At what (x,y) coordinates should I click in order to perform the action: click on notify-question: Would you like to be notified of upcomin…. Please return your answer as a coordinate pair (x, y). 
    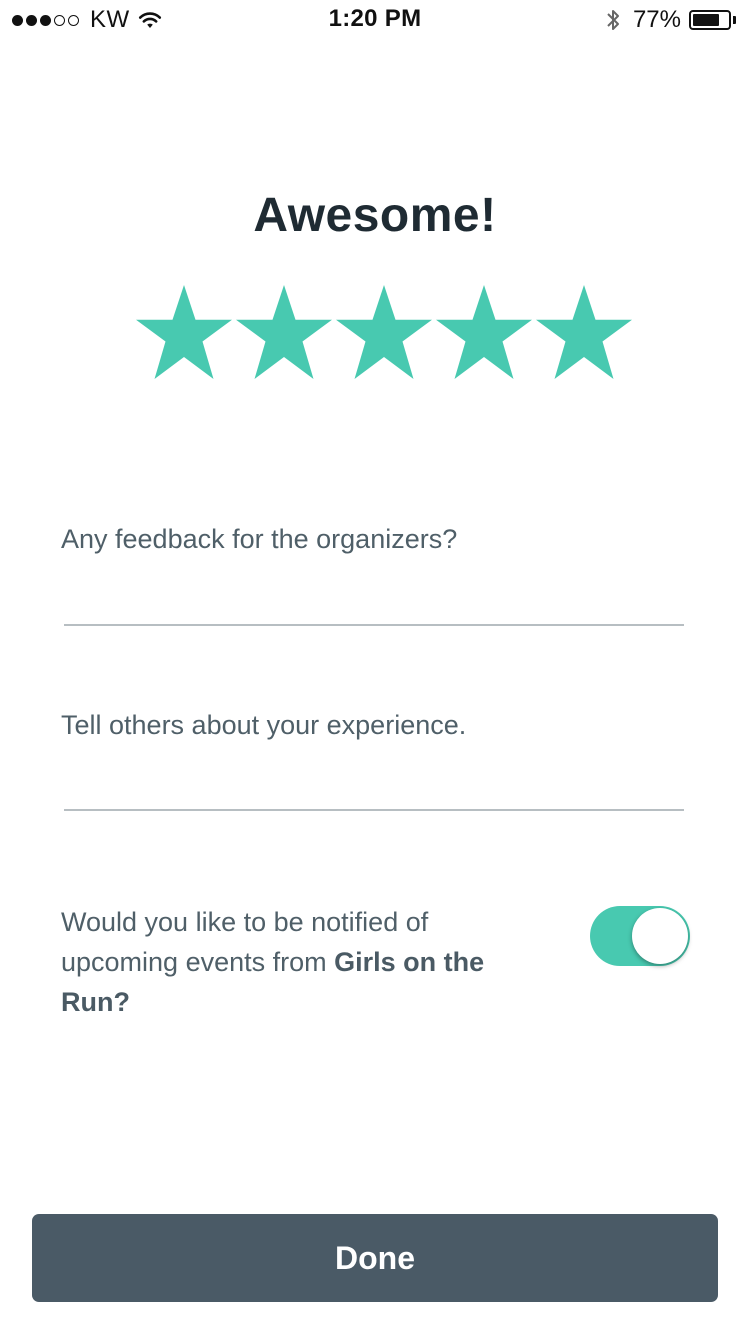
    Looking at the image, I should click on (291, 962).